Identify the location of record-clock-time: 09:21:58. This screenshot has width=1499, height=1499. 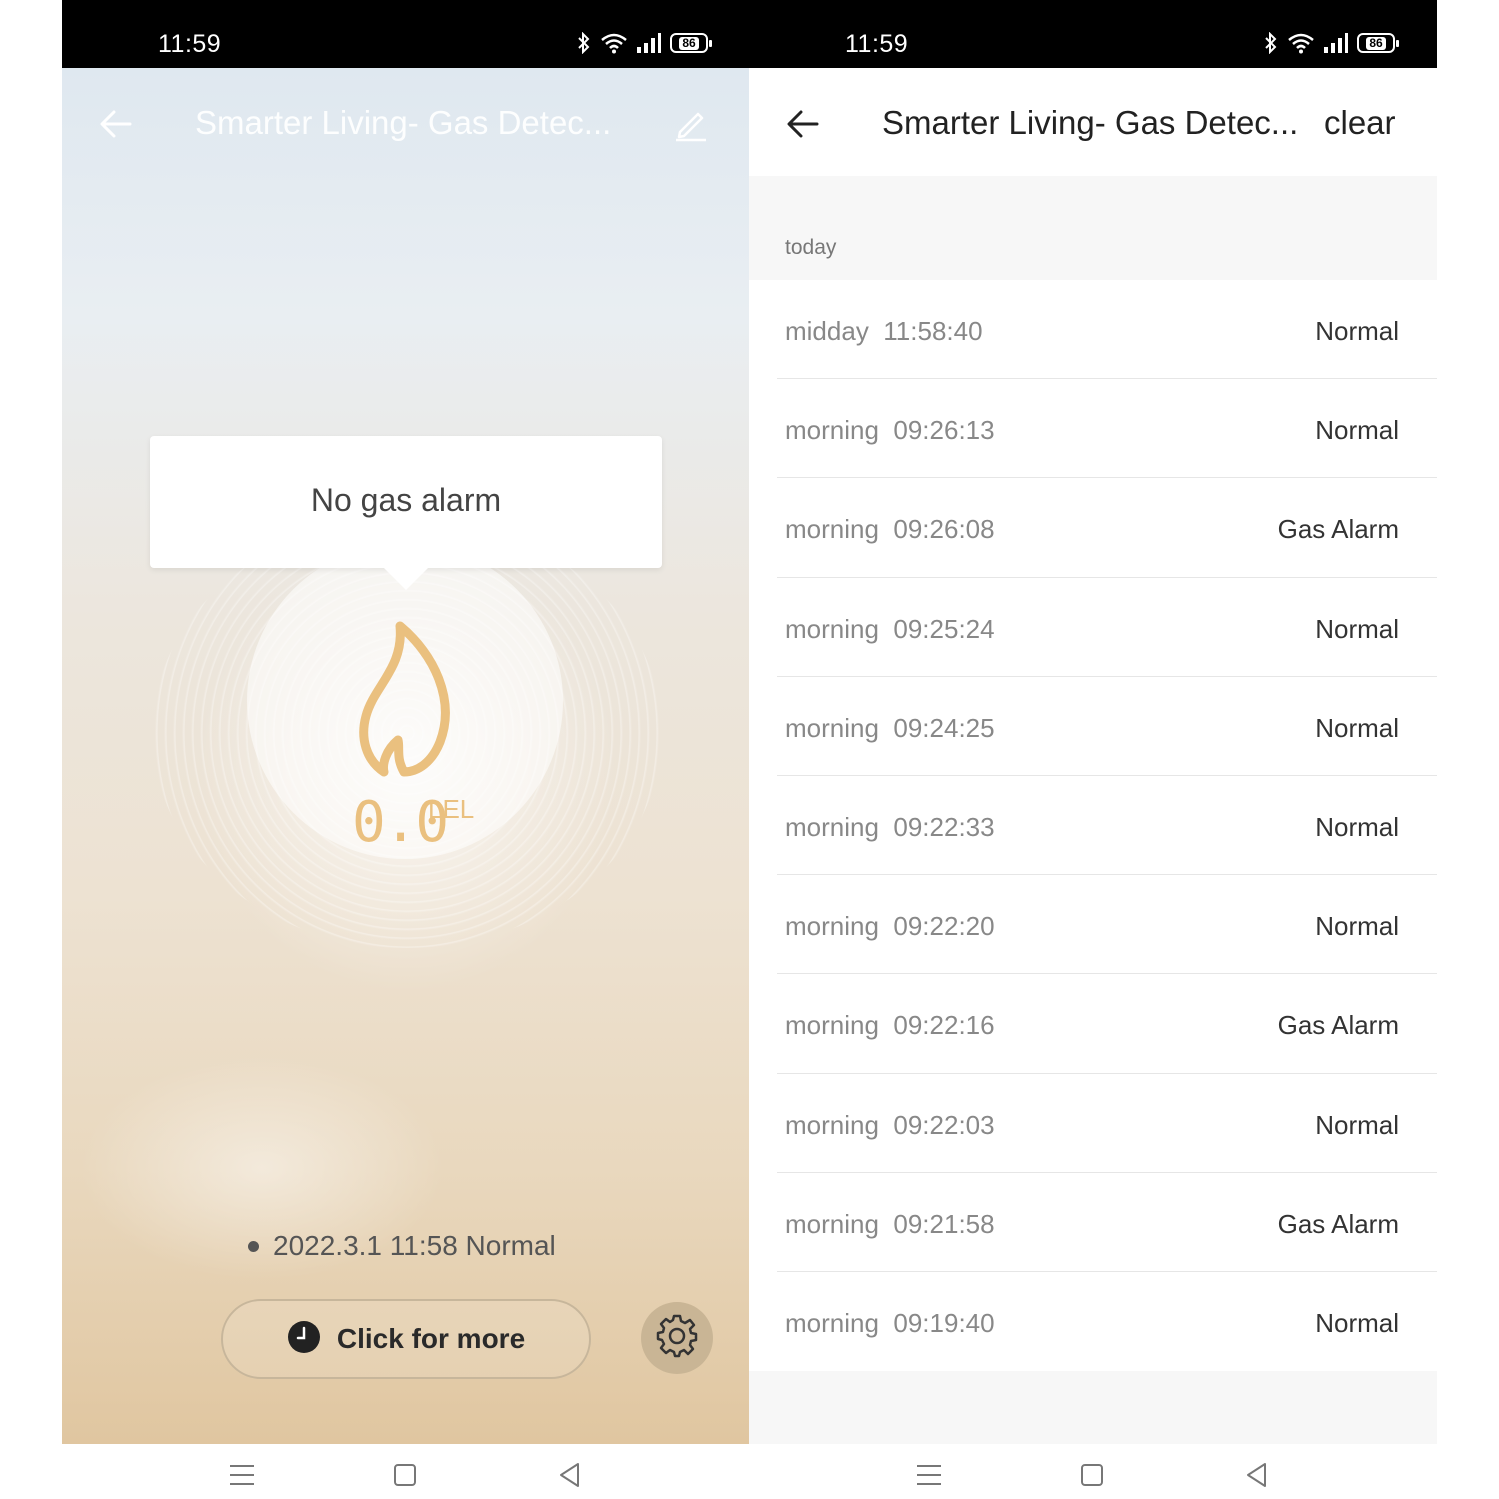
(944, 1223).